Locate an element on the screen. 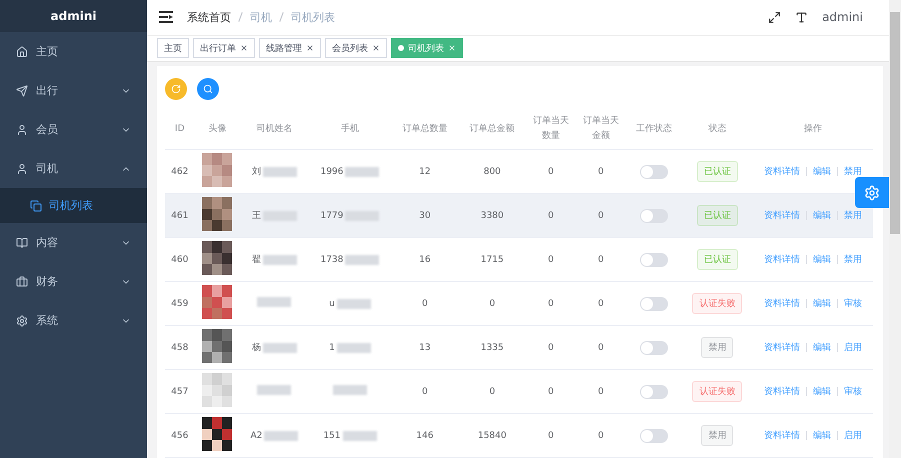 The width and height of the screenshot is (901, 458). send-icon is located at coordinates (22, 90).